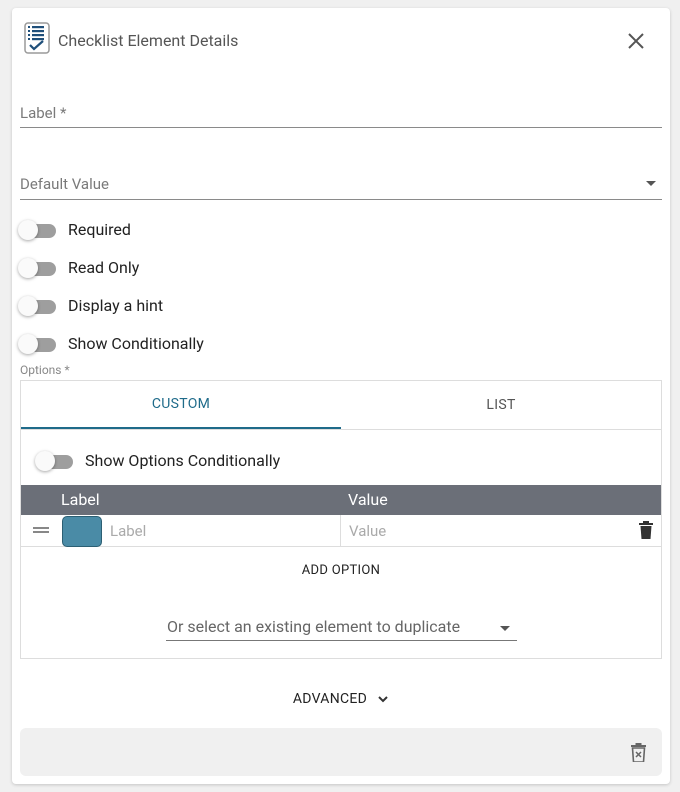  Describe the element at coordinates (128, 531) in the screenshot. I see `option-label-input: Label` at that location.